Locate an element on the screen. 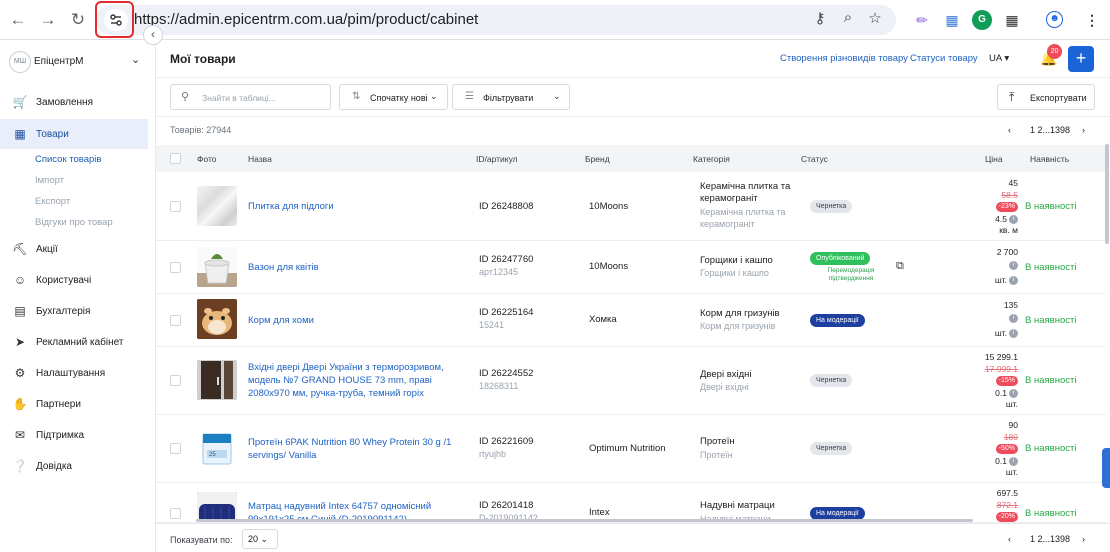 This screenshot has height=552, width=1110. page-size-select: 20 ⌄ is located at coordinates (260, 539).